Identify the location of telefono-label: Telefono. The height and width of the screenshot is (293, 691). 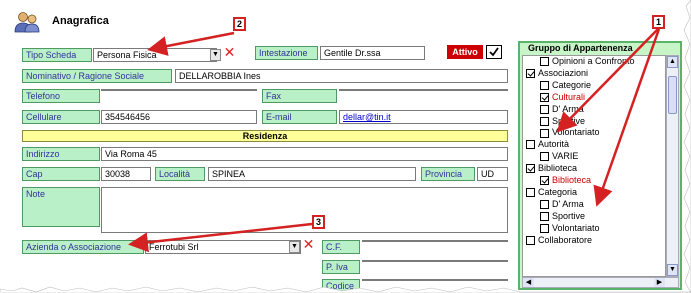
(61, 96).